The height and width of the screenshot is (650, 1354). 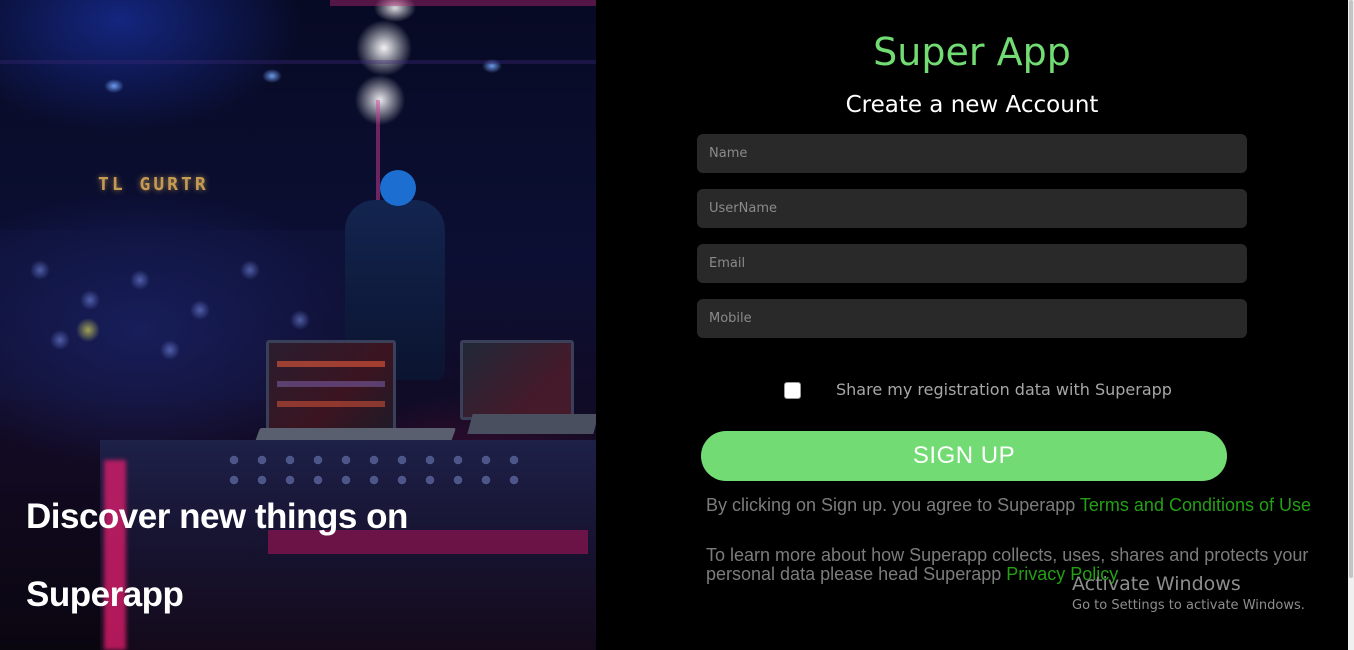 What do you see at coordinates (1188, 605) in the screenshot?
I see `activate-windows-subtitle: Go to Settings to activate Windows.` at bounding box center [1188, 605].